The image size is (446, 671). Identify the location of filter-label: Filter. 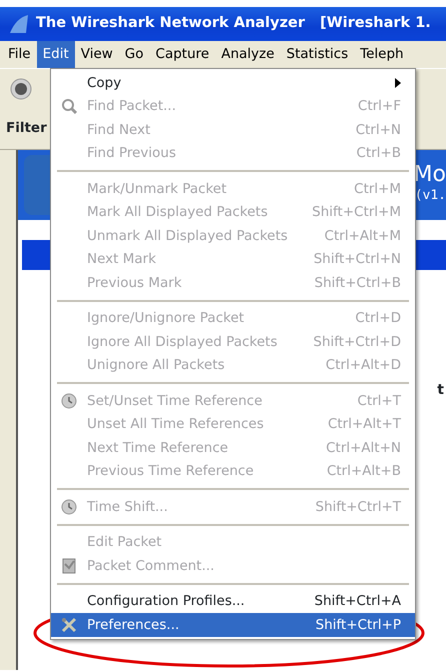
(26, 128).